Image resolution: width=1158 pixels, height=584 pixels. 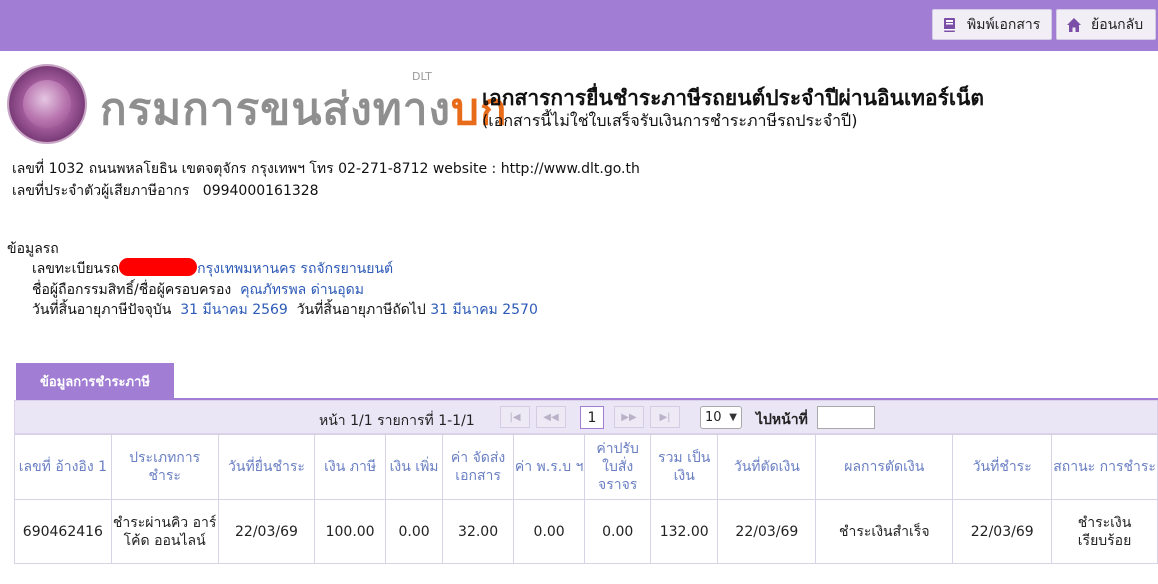 I want to click on redacted-plate, so click(x=158, y=267).